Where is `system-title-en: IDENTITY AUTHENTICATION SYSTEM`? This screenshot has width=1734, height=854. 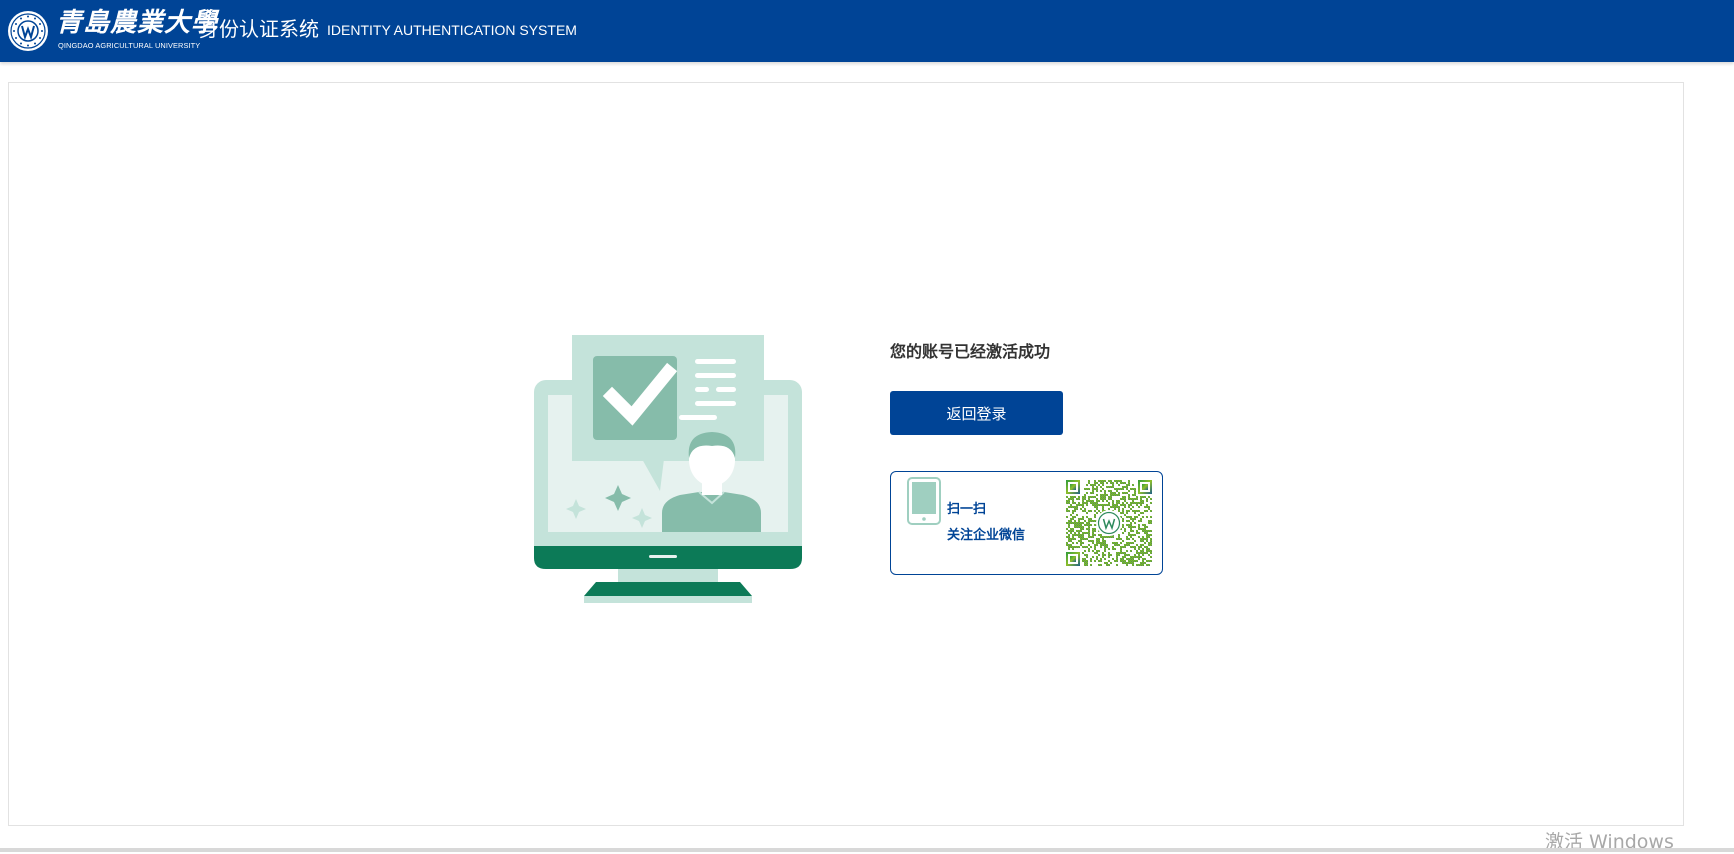 system-title-en: IDENTITY AUTHENTICATION SYSTEM is located at coordinates (452, 30).